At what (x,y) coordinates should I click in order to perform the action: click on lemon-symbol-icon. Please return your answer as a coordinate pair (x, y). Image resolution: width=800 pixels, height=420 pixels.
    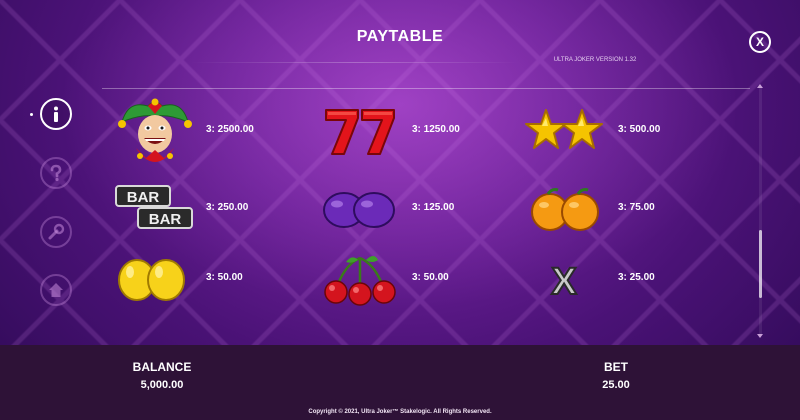
    Looking at the image, I should click on (151, 280).